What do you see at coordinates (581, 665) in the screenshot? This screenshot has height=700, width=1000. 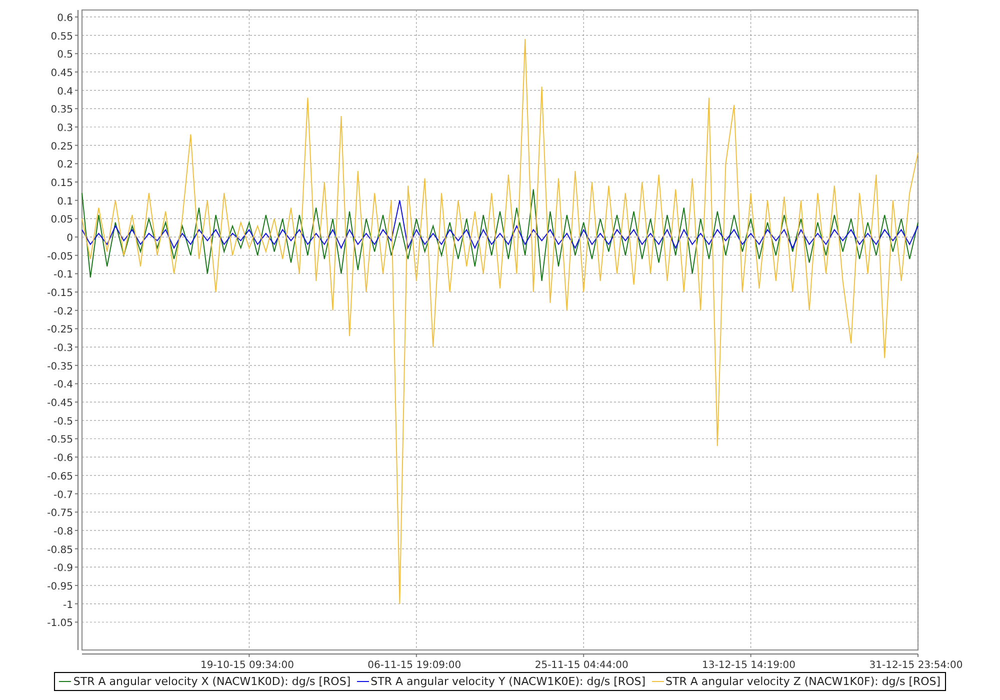 I see `x-axis-tick-label: 25-11-15 04:44:00` at bounding box center [581, 665].